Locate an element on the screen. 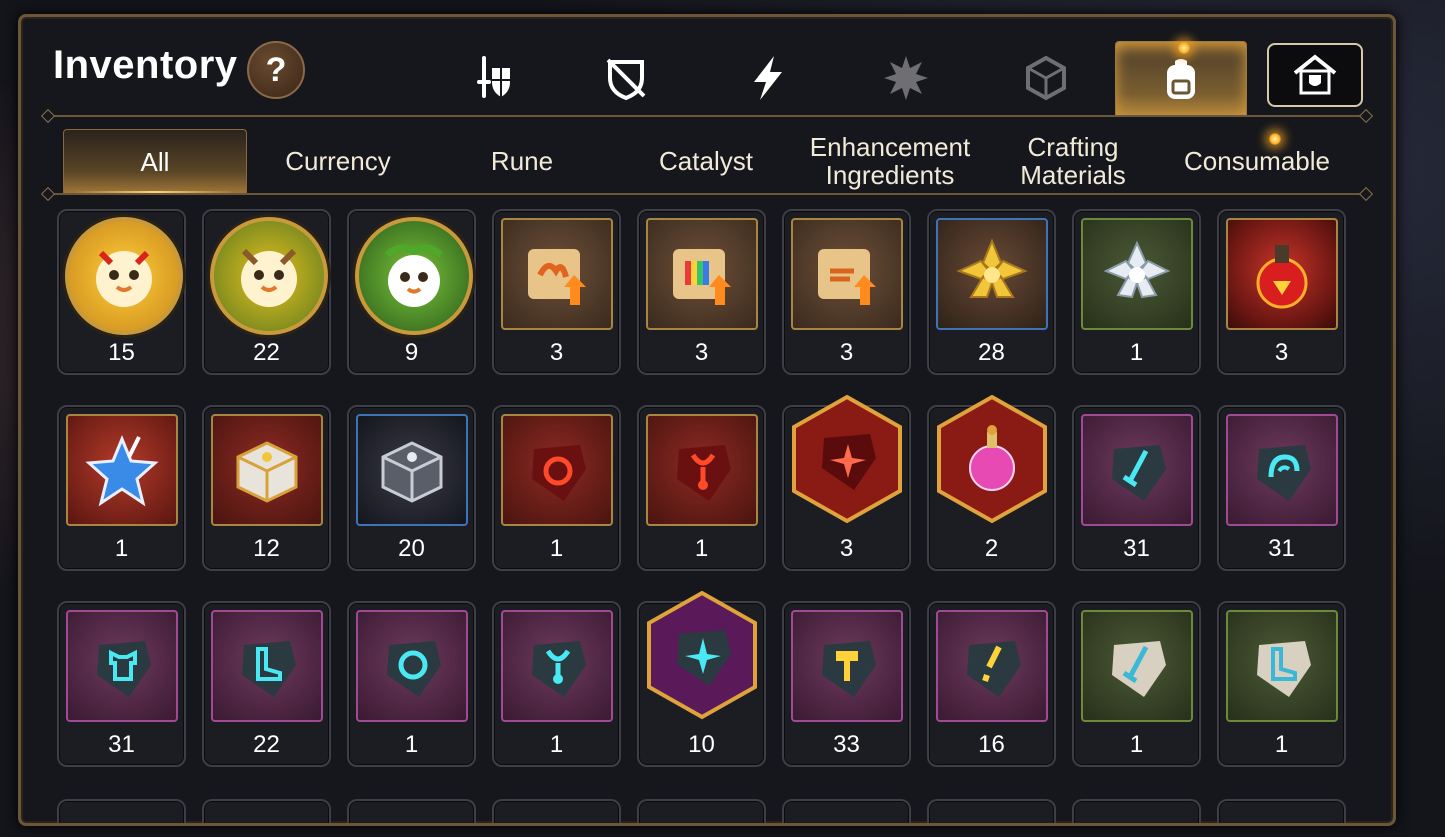  fire-scroll-icon is located at coordinates (557, 274).